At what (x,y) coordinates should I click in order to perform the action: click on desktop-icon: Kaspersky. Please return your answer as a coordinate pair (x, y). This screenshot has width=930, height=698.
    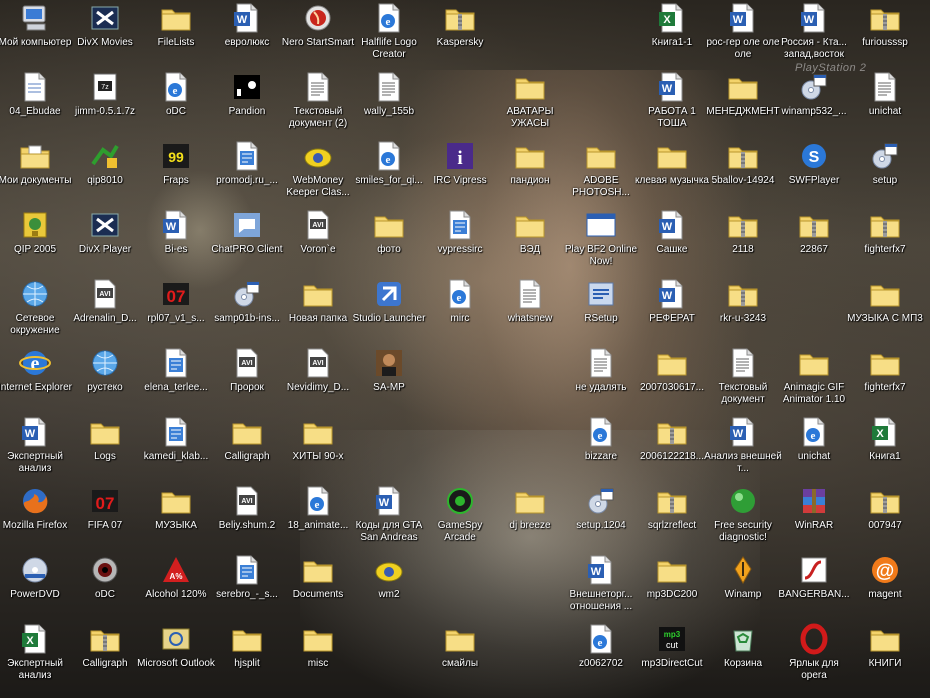
    Looking at the image, I should click on (460, 34).